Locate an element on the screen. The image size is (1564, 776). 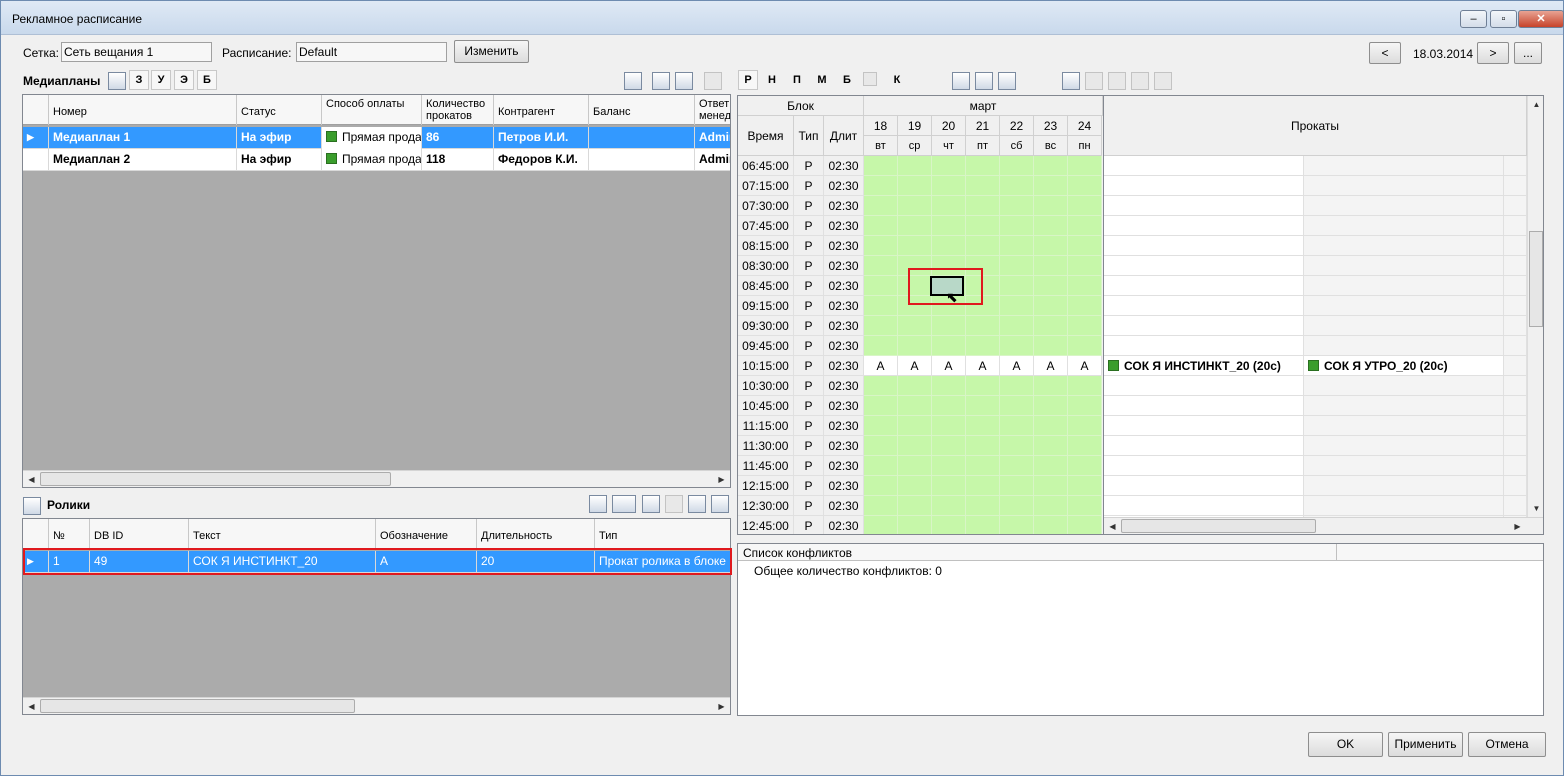
rental-cell: СОК Я УТРО_20 (20с) is located at coordinates (1404, 366).